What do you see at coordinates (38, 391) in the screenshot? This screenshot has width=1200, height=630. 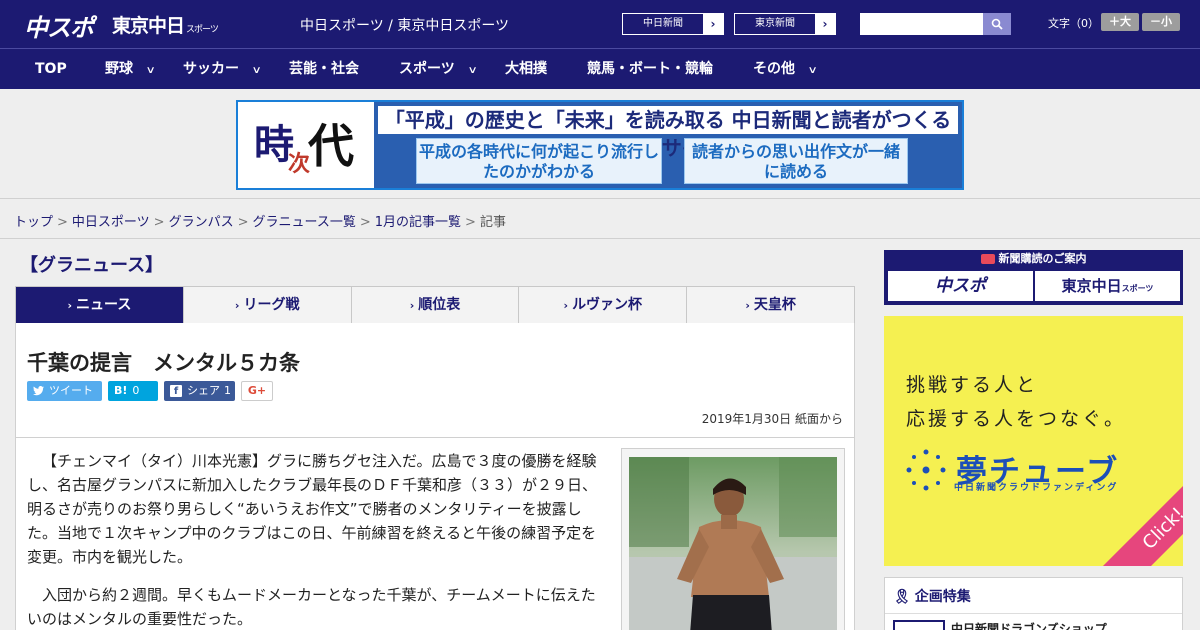 I see `twitter-icon` at bounding box center [38, 391].